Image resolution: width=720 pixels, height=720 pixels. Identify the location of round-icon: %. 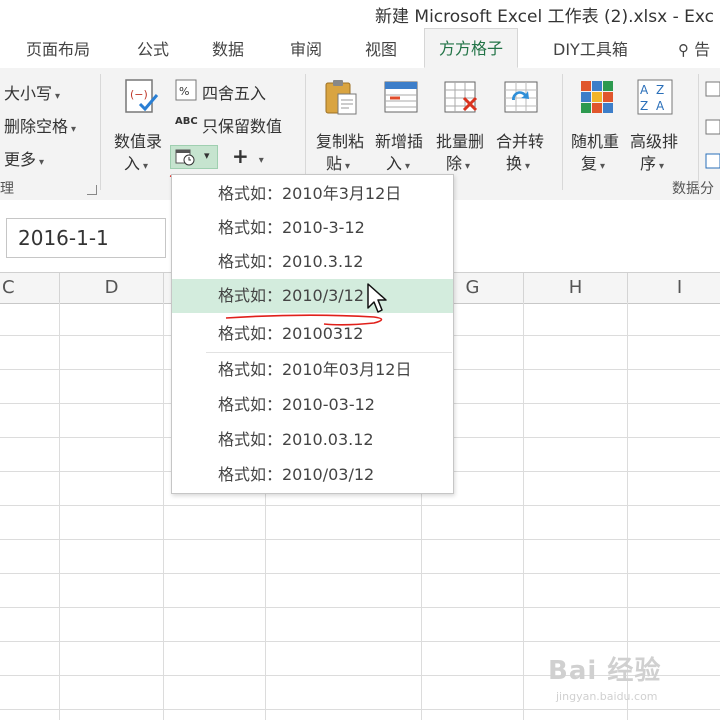
(186, 90).